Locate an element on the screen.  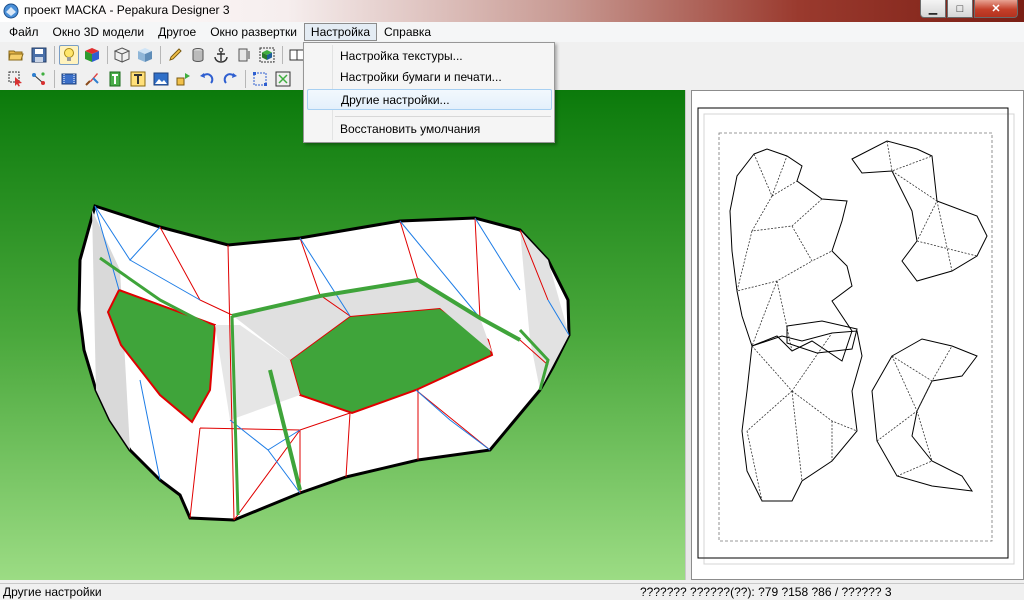
menu-file: Файл is located at coordinates (24, 32).